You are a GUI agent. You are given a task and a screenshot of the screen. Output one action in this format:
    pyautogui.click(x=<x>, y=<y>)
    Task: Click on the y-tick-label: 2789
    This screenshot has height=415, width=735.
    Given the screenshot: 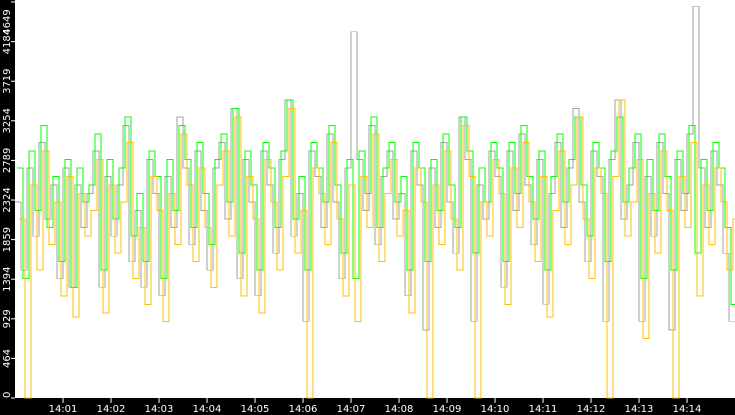 What is the action you would take?
    pyautogui.click(x=7, y=160)
    